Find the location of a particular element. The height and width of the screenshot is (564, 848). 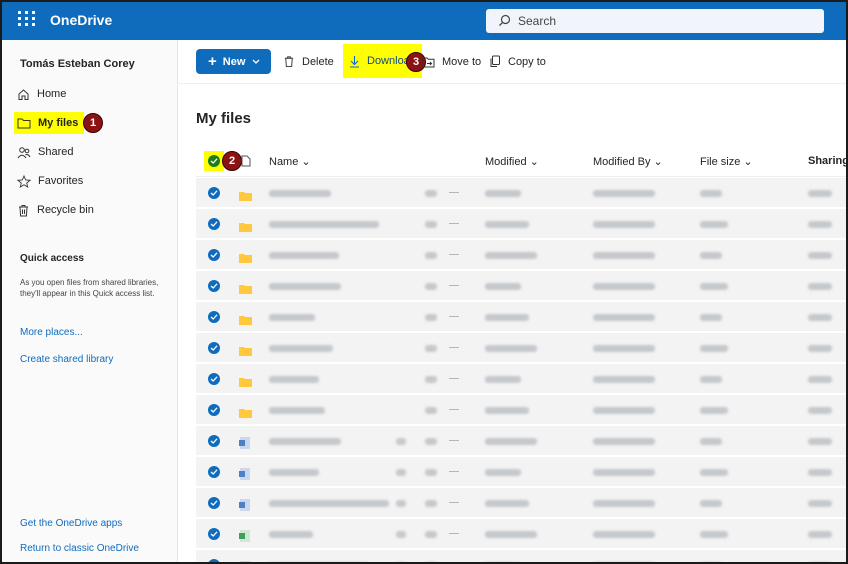

trash-icon is located at coordinates (23, 210).